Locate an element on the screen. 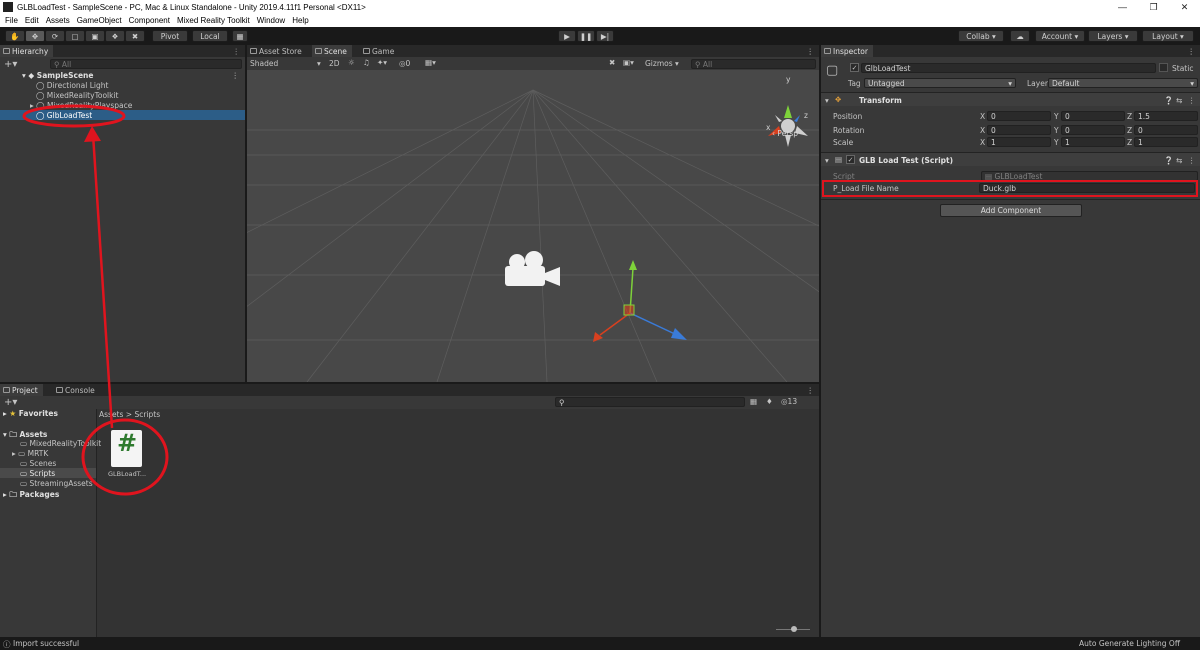 This screenshot has width=1200, height=650. scene-menu-icon: ⋮ is located at coordinates (236, 75).